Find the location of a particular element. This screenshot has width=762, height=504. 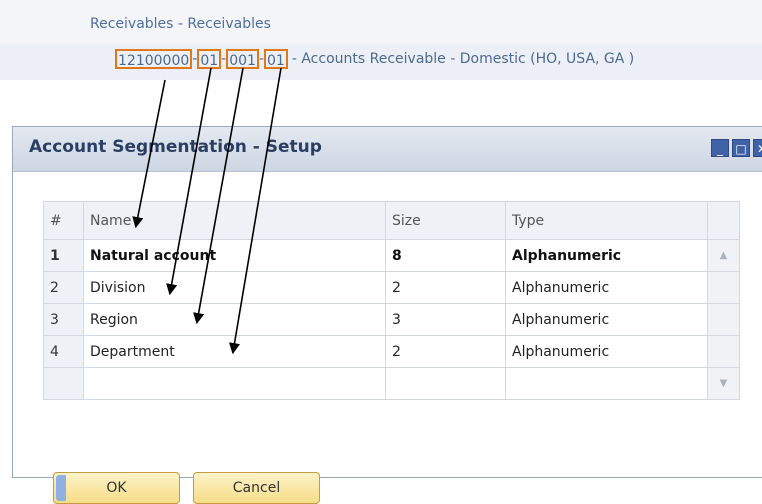

cell-size is located at coordinates (445, 383).